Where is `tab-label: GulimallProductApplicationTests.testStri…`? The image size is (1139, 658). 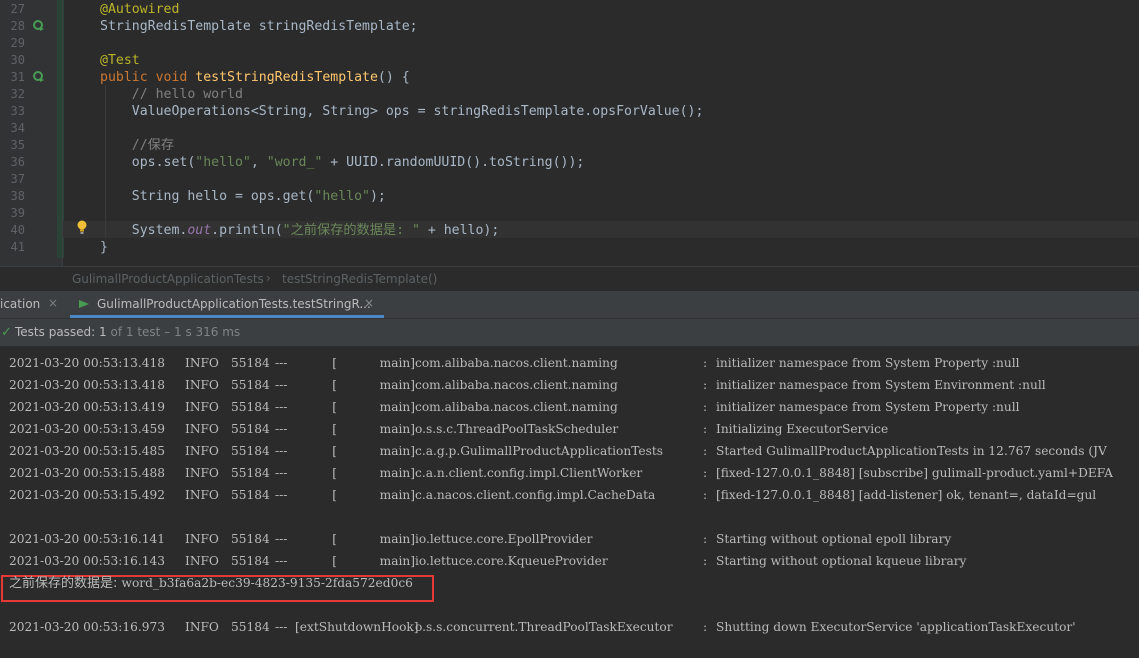
tab-label: GulimallProductApplicationTests.testStri… is located at coordinates (234, 304).